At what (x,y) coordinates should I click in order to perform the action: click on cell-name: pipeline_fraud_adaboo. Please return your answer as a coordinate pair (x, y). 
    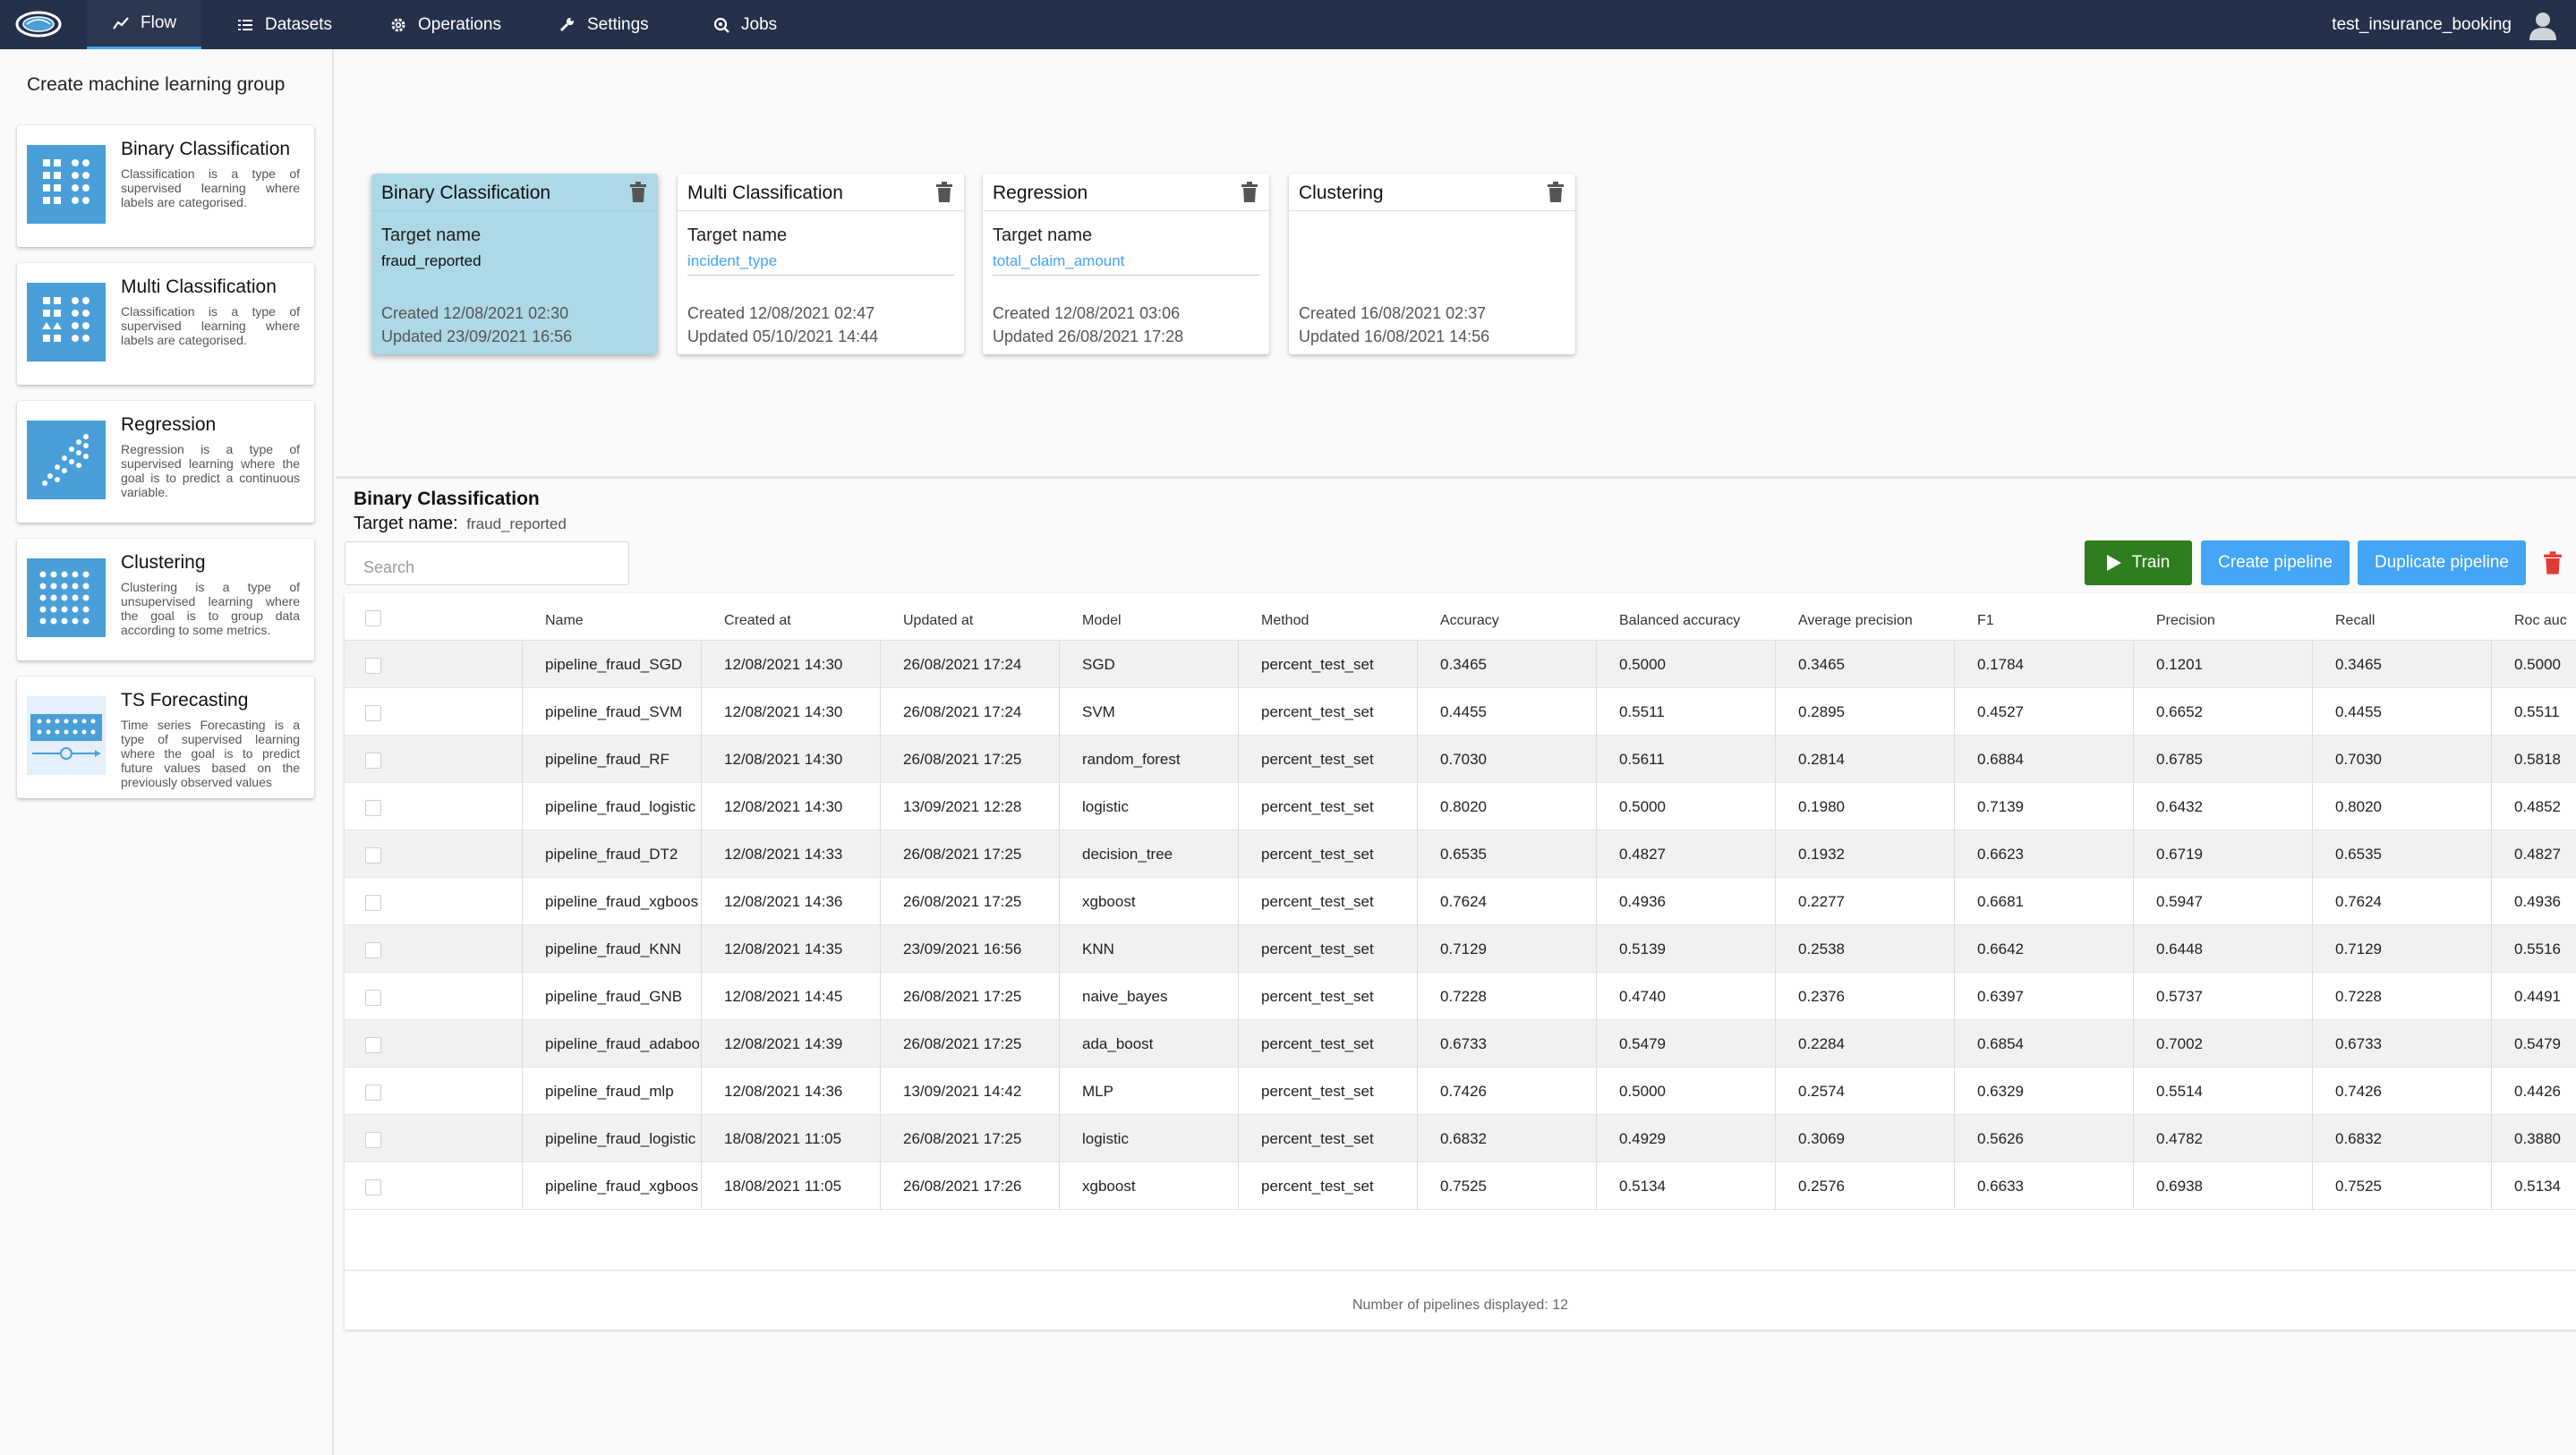
    Looking at the image, I should click on (622, 1043).